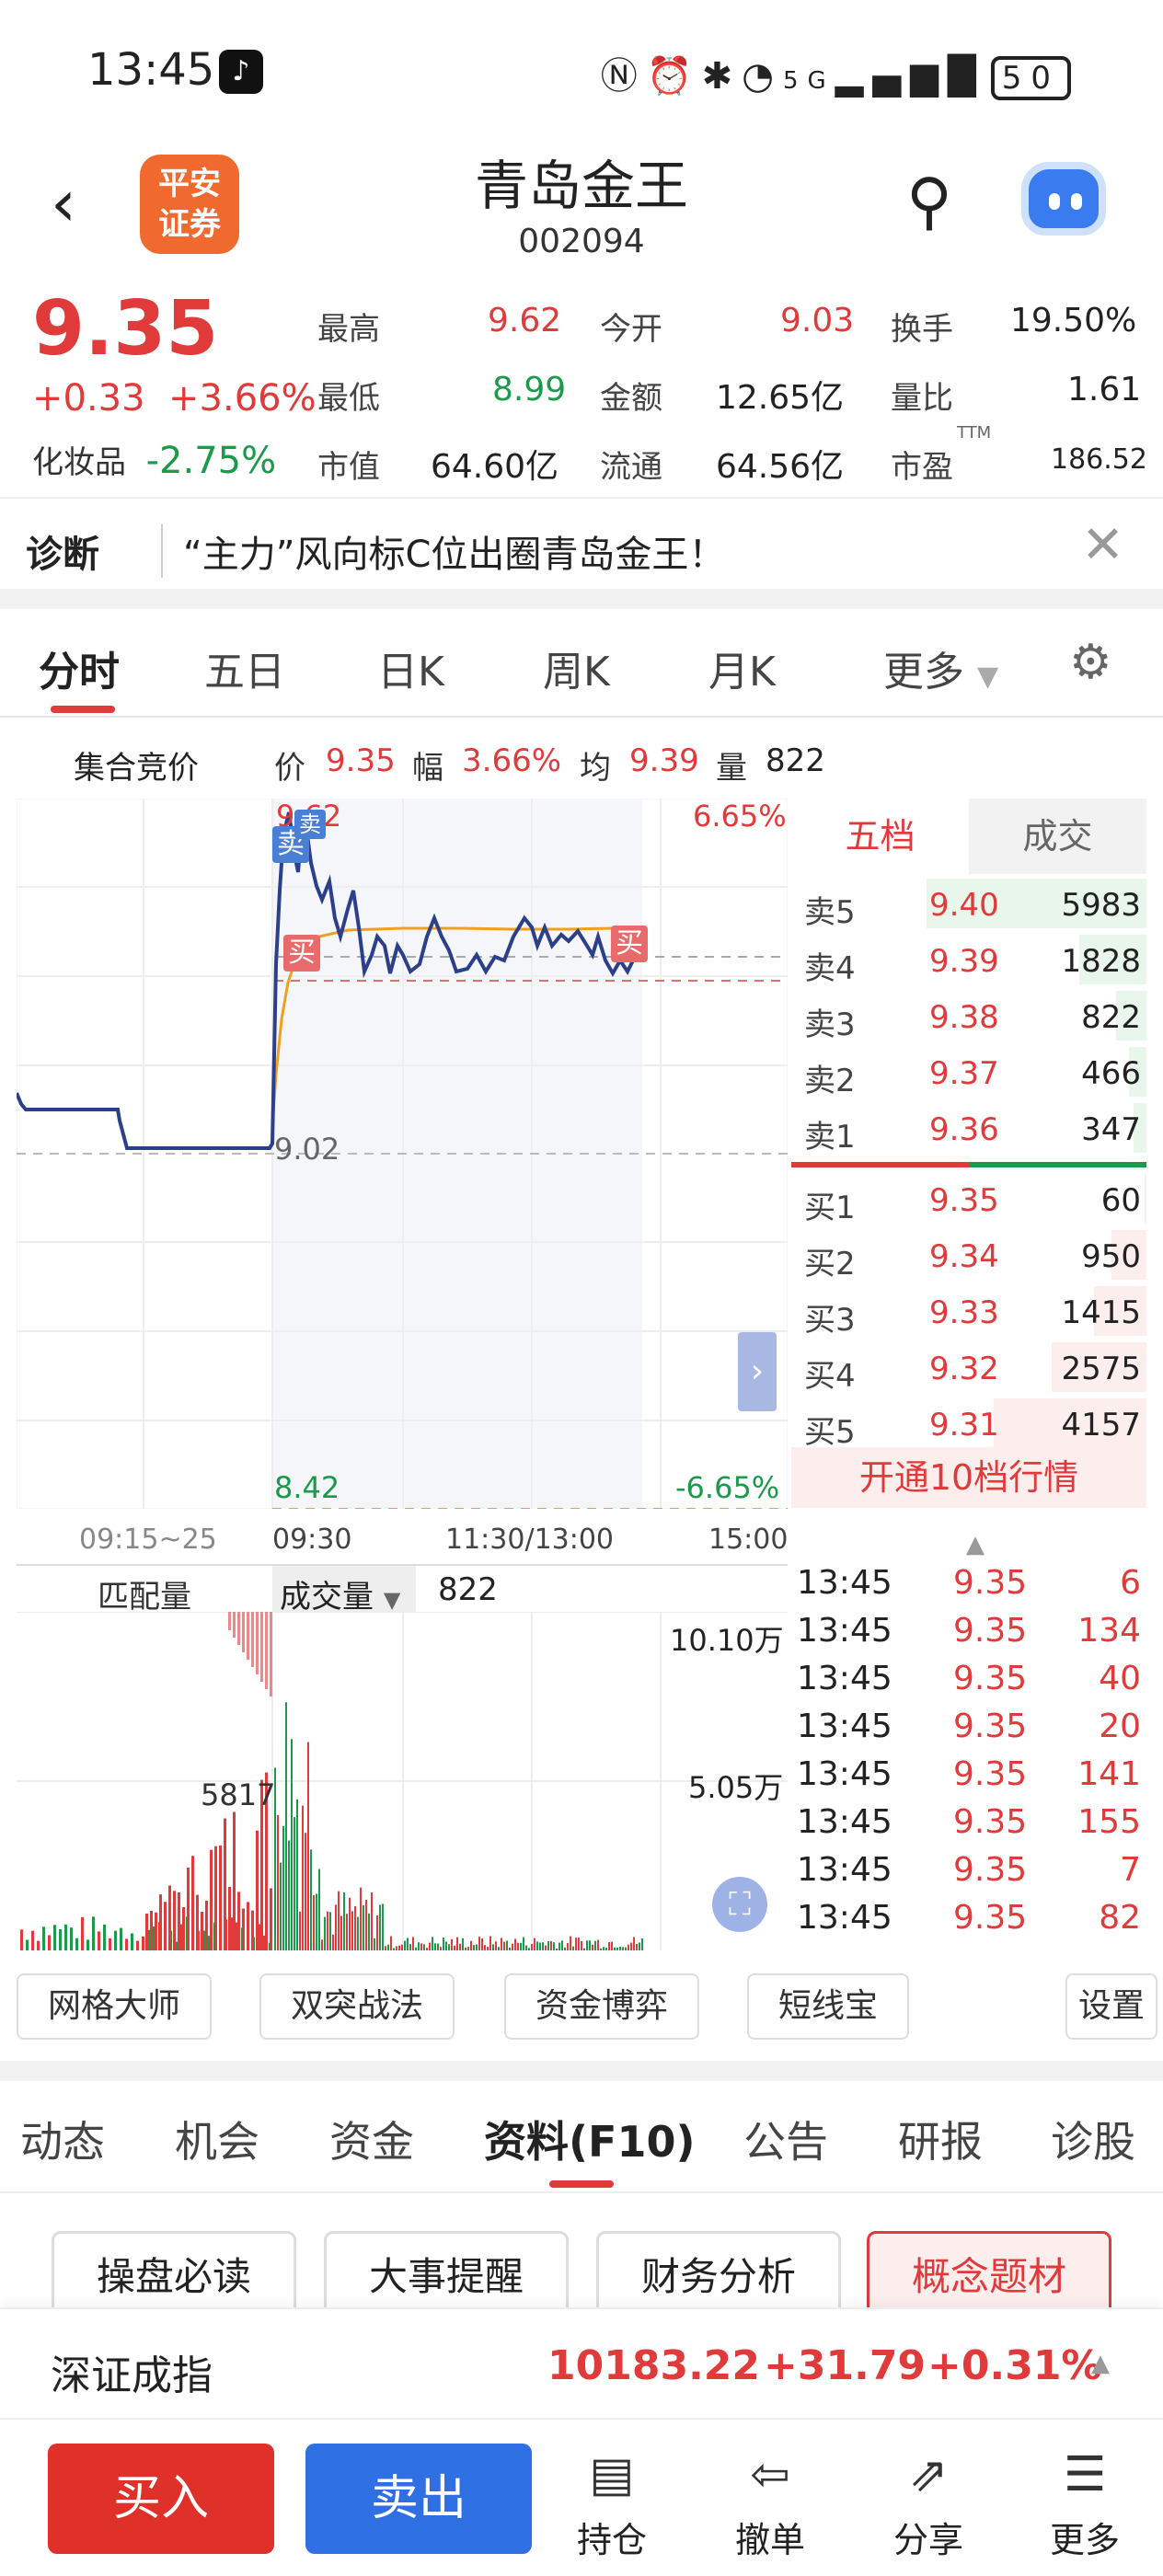 The image size is (1163, 2576). What do you see at coordinates (1058, 836) in the screenshot?
I see `tab-trades: 成交` at bounding box center [1058, 836].